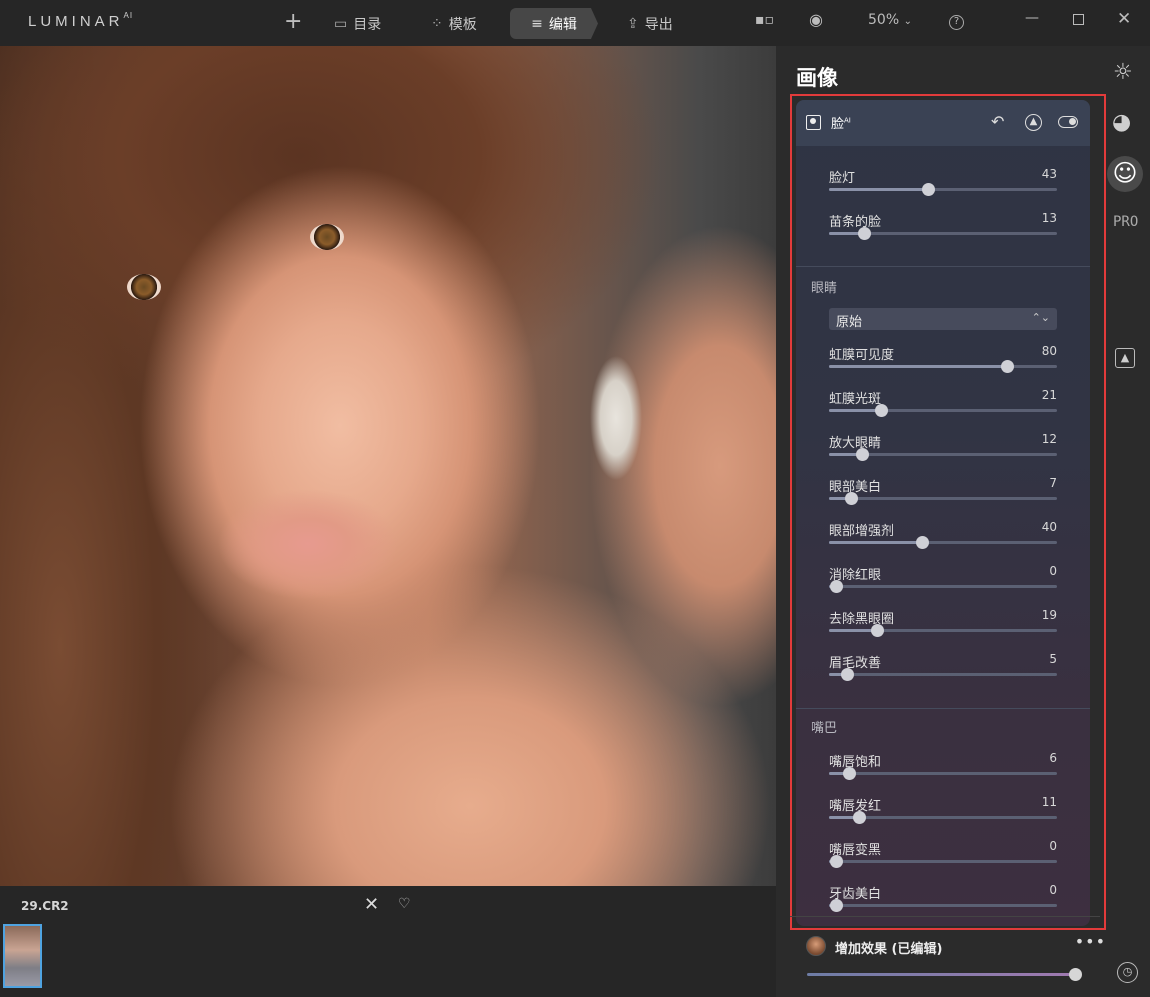  I want to click on add-effect-label: 增加效果 (已编辑), so click(889, 949).